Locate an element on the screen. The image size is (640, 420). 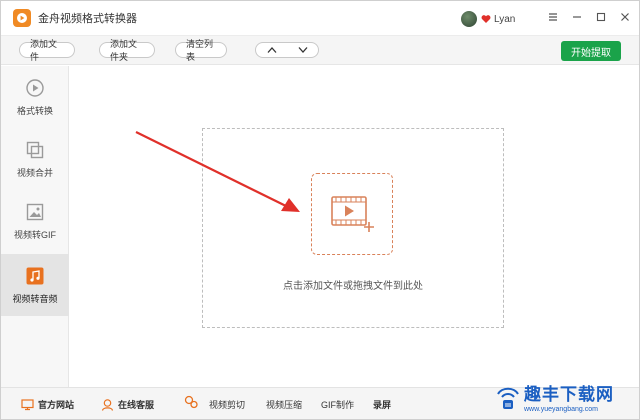
sidebar-item-format-convert: 格式转换 is located at coordinates (35, 97).